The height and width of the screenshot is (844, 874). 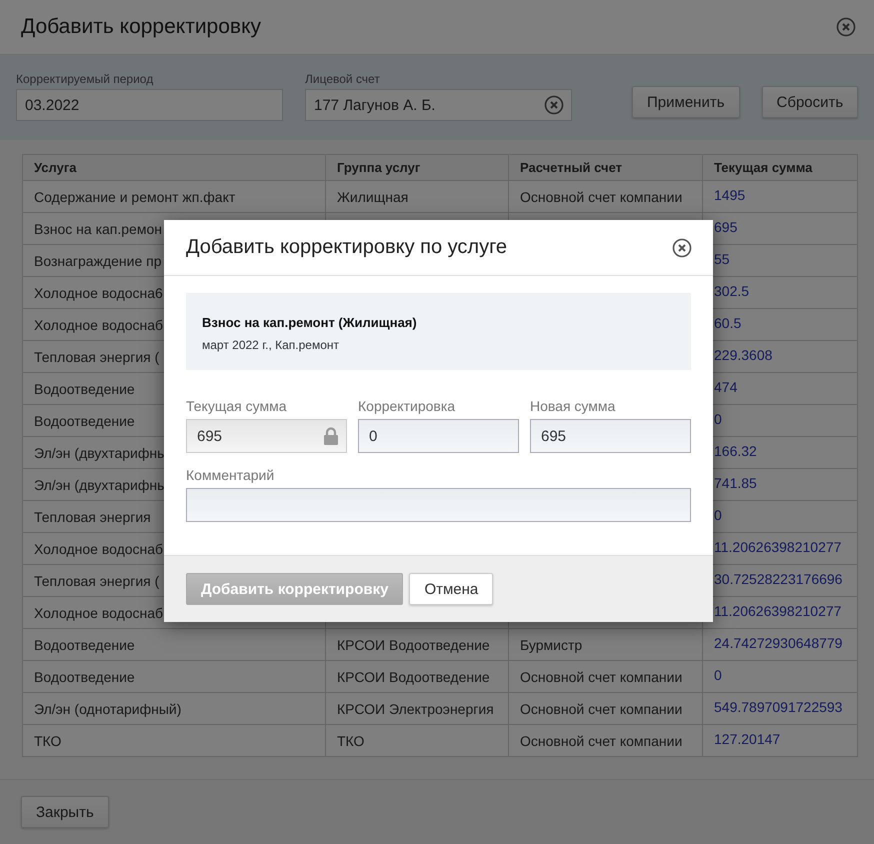 I want to click on clear-icon, so click(x=554, y=105).